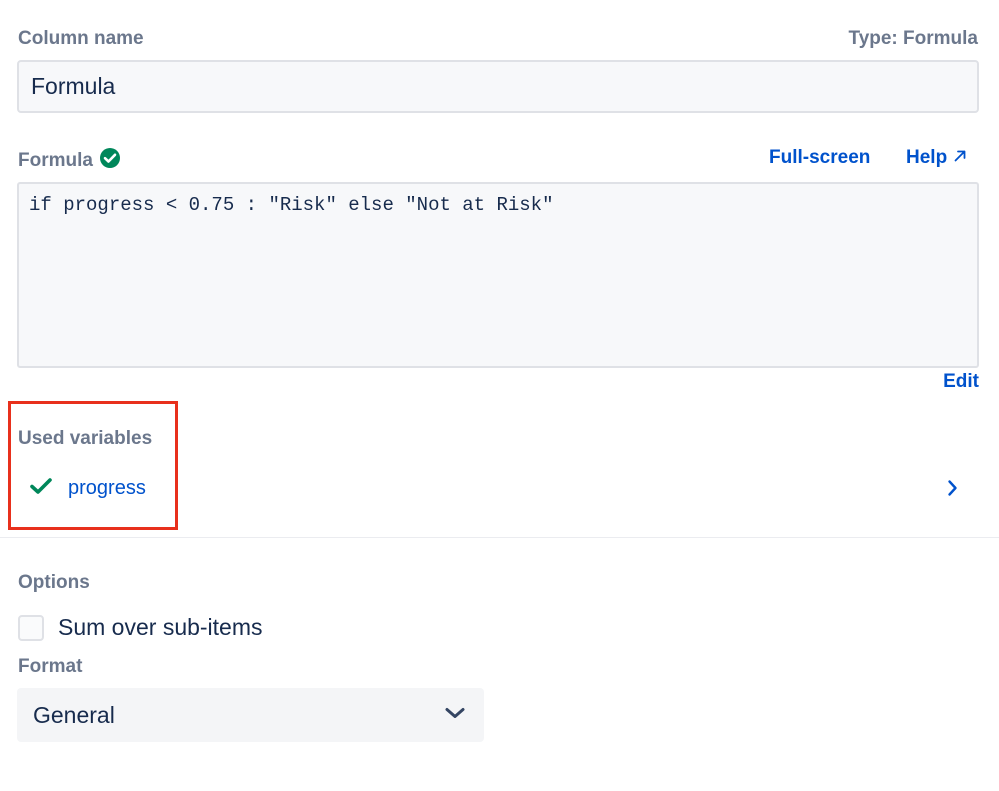 Image resolution: width=999 pixels, height=791 pixels. What do you see at coordinates (498, 86) in the screenshot?
I see `column-name-input: Formula` at bounding box center [498, 86].